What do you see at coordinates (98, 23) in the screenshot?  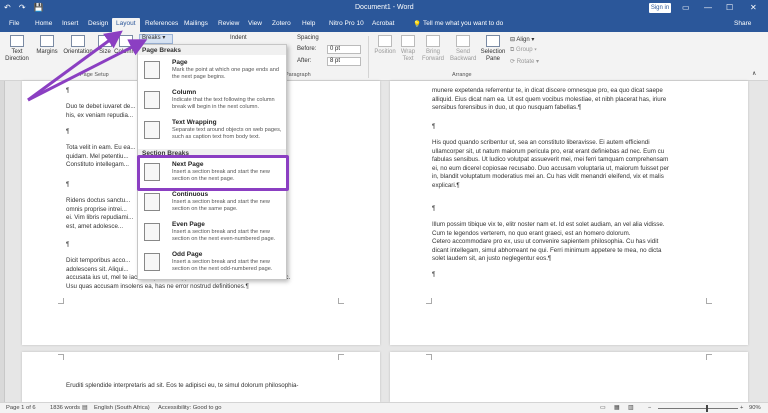 I see `tab-design: Design` at bounding box center [98, 23].